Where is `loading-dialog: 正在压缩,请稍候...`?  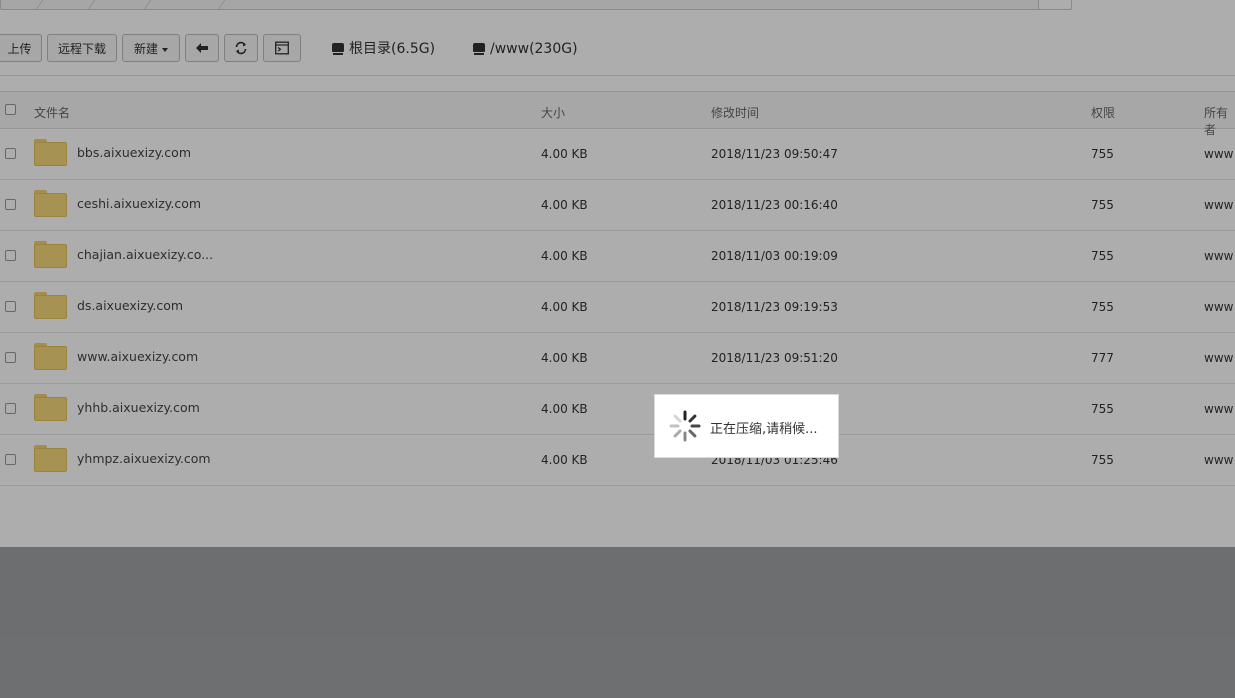
loading-dialog: 正在压缩,请稍候... is located at coordinates (746, 426).